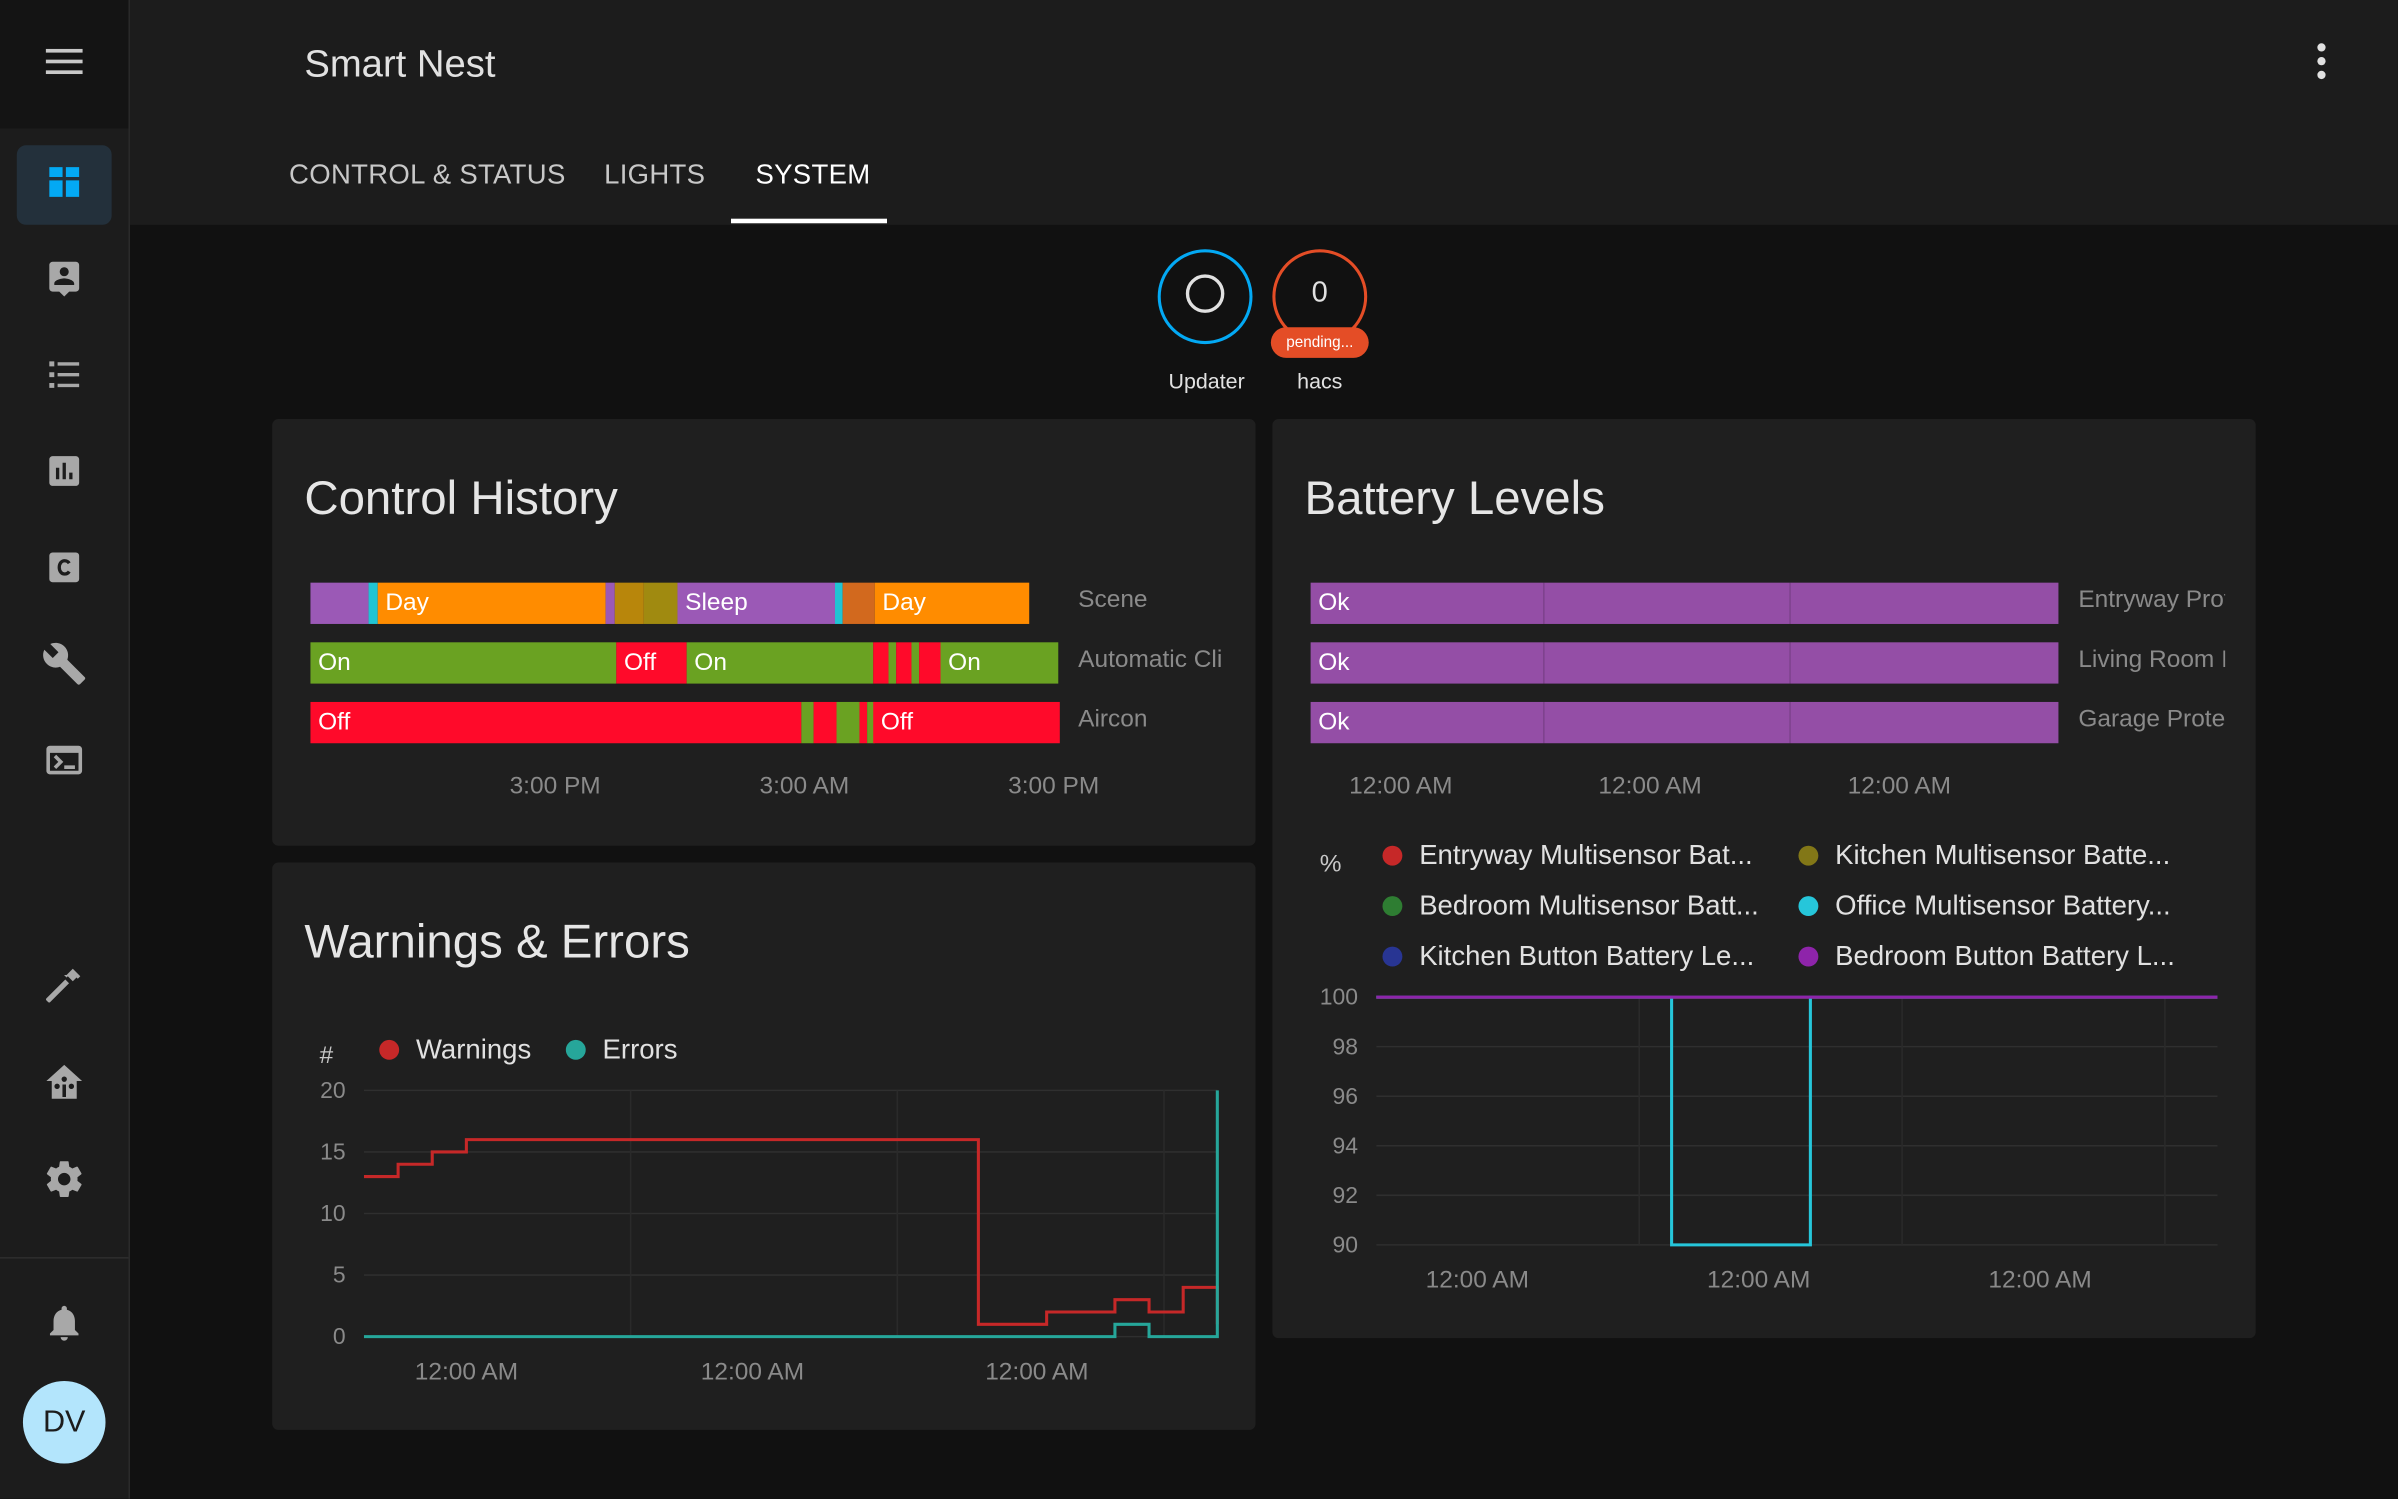 This screenshot has height=1499, width=2398. What do you see at coordinates (1797, 1121) in the screenshot?
I see `series-line` at bounding box center [1797, 1121].